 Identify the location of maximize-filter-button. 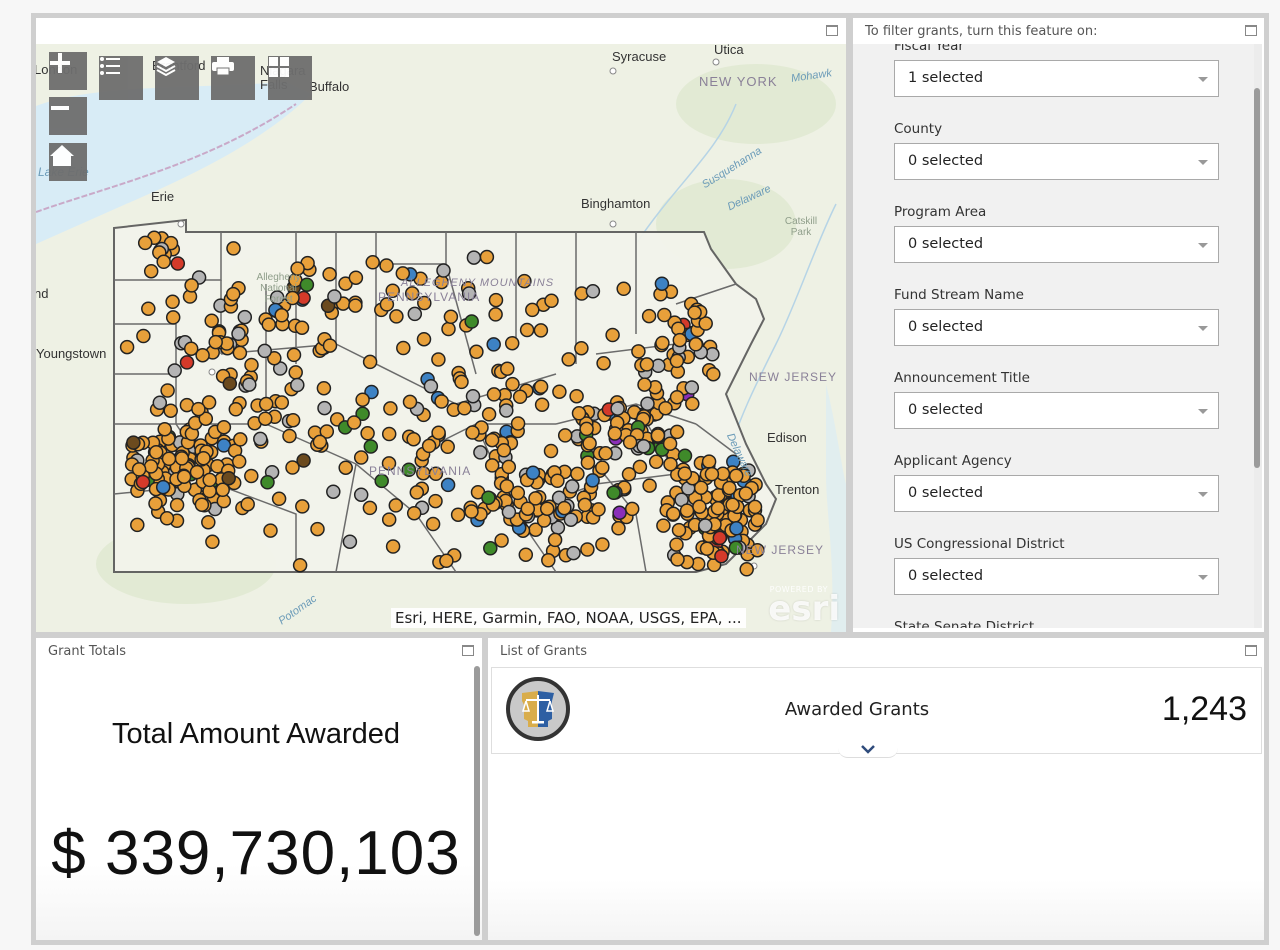
(1251, 30).